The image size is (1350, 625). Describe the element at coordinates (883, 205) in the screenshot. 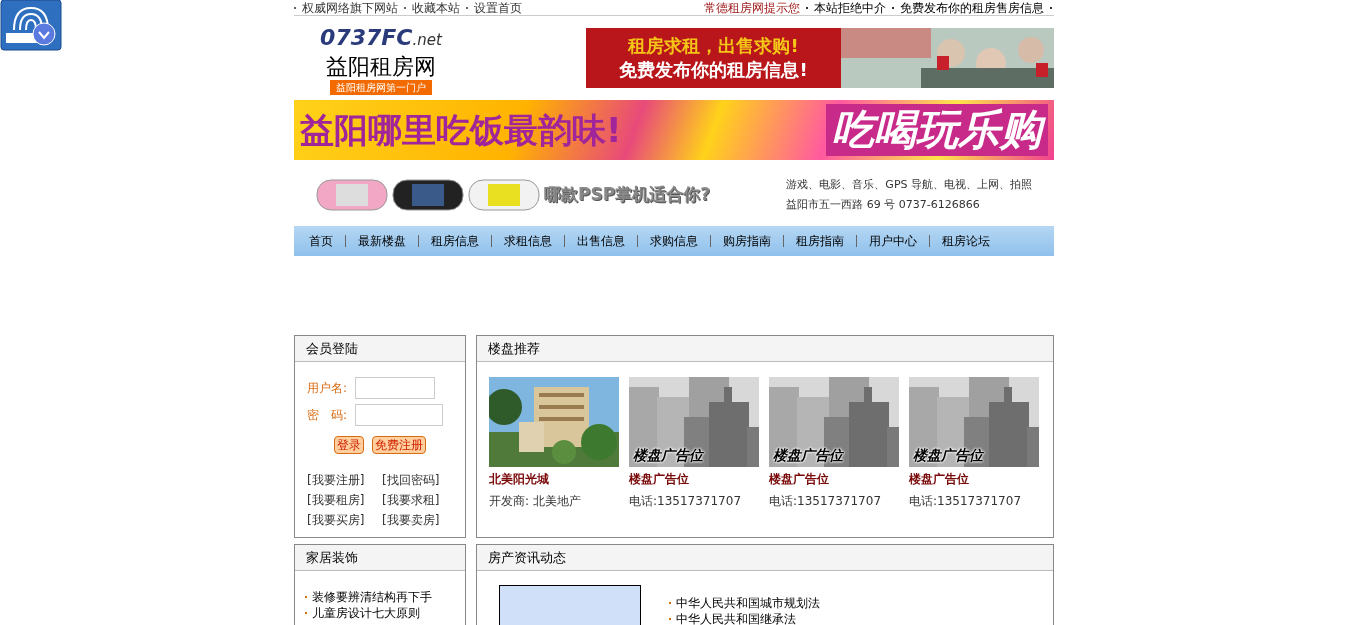

I see `address-text: 益阳市五一西路 69 号 0737-6126866` at that location.